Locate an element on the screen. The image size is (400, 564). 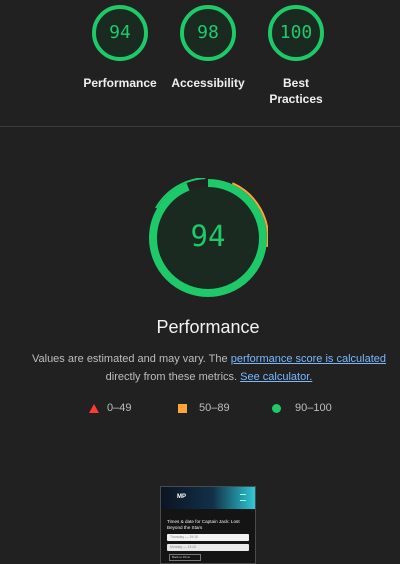
legend-range: 0–49 is located at coordinates (119, 408).